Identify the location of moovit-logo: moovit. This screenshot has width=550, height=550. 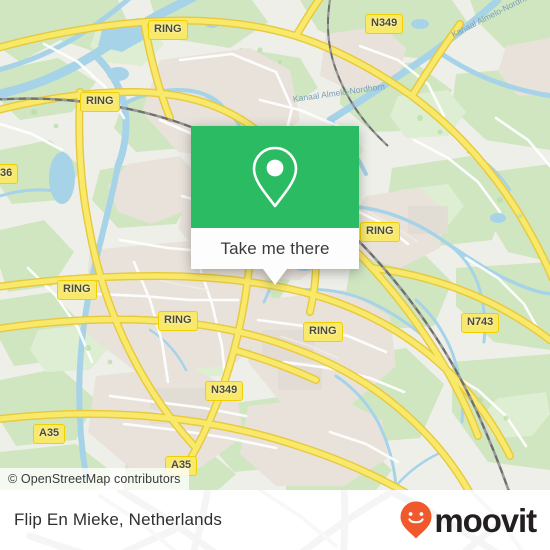
(468, 520).